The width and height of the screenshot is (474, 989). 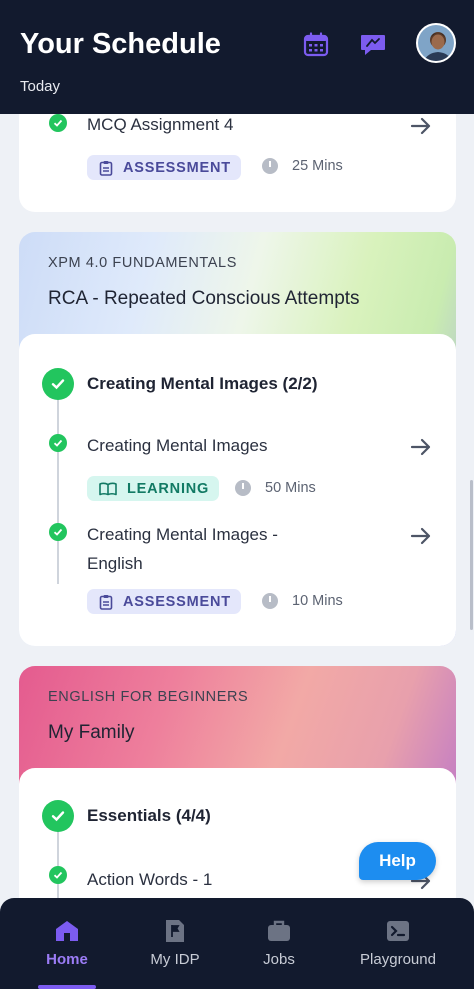 I want to click on duration: 25 Mins, so click(x=302, y=166).